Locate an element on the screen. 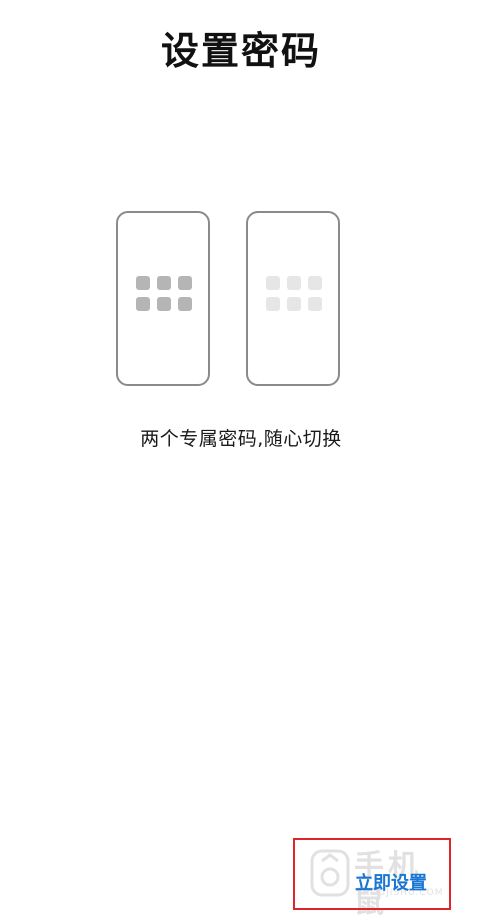 This screenshot has height=922, width=482. phone-illustration-primary is located at coordinates (163, 298).